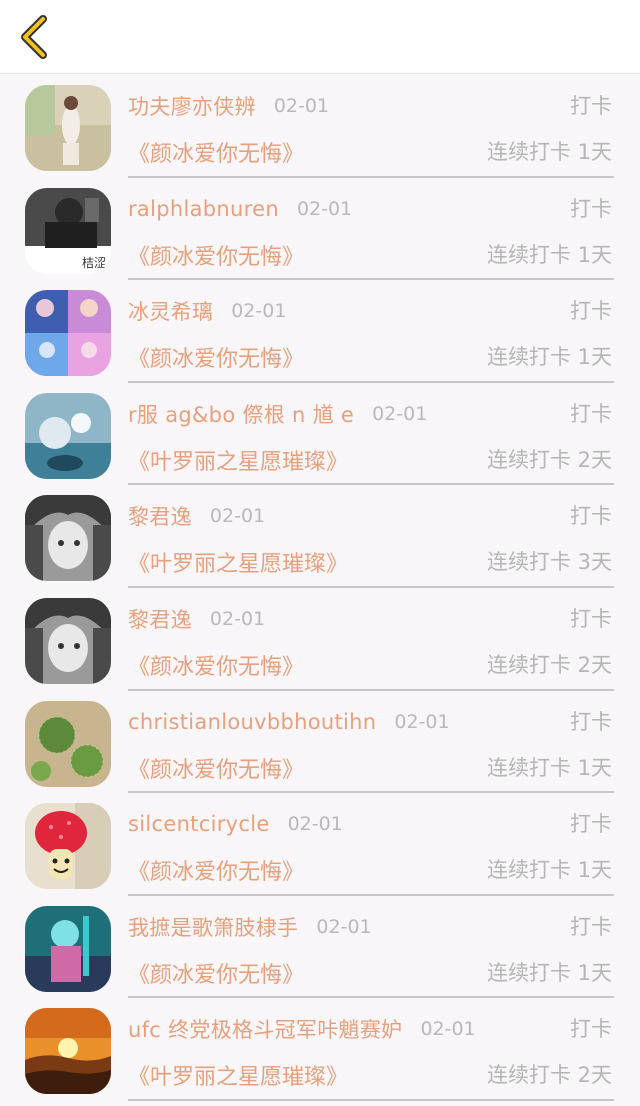 The image size is (640, 1106). Describe the element at coordinates (170, 311) in the screenshot. I see `username: 冰灵希璃` at that location.